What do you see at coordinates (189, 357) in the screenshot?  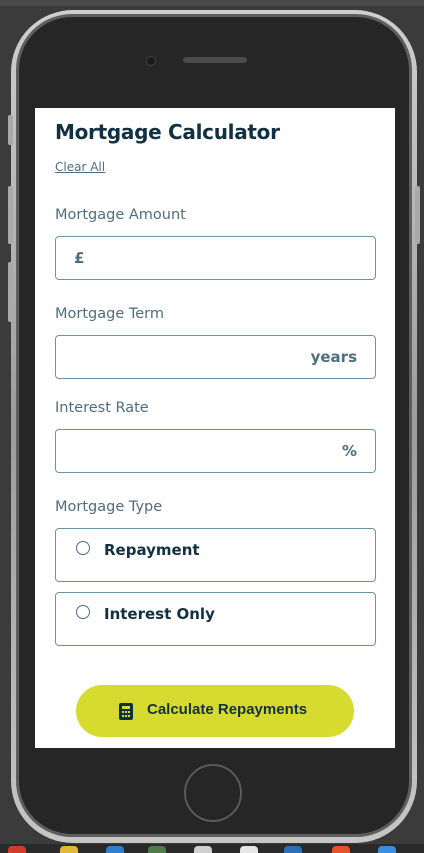 I see `mortgage-term-input` at bounding box center [189, 357].